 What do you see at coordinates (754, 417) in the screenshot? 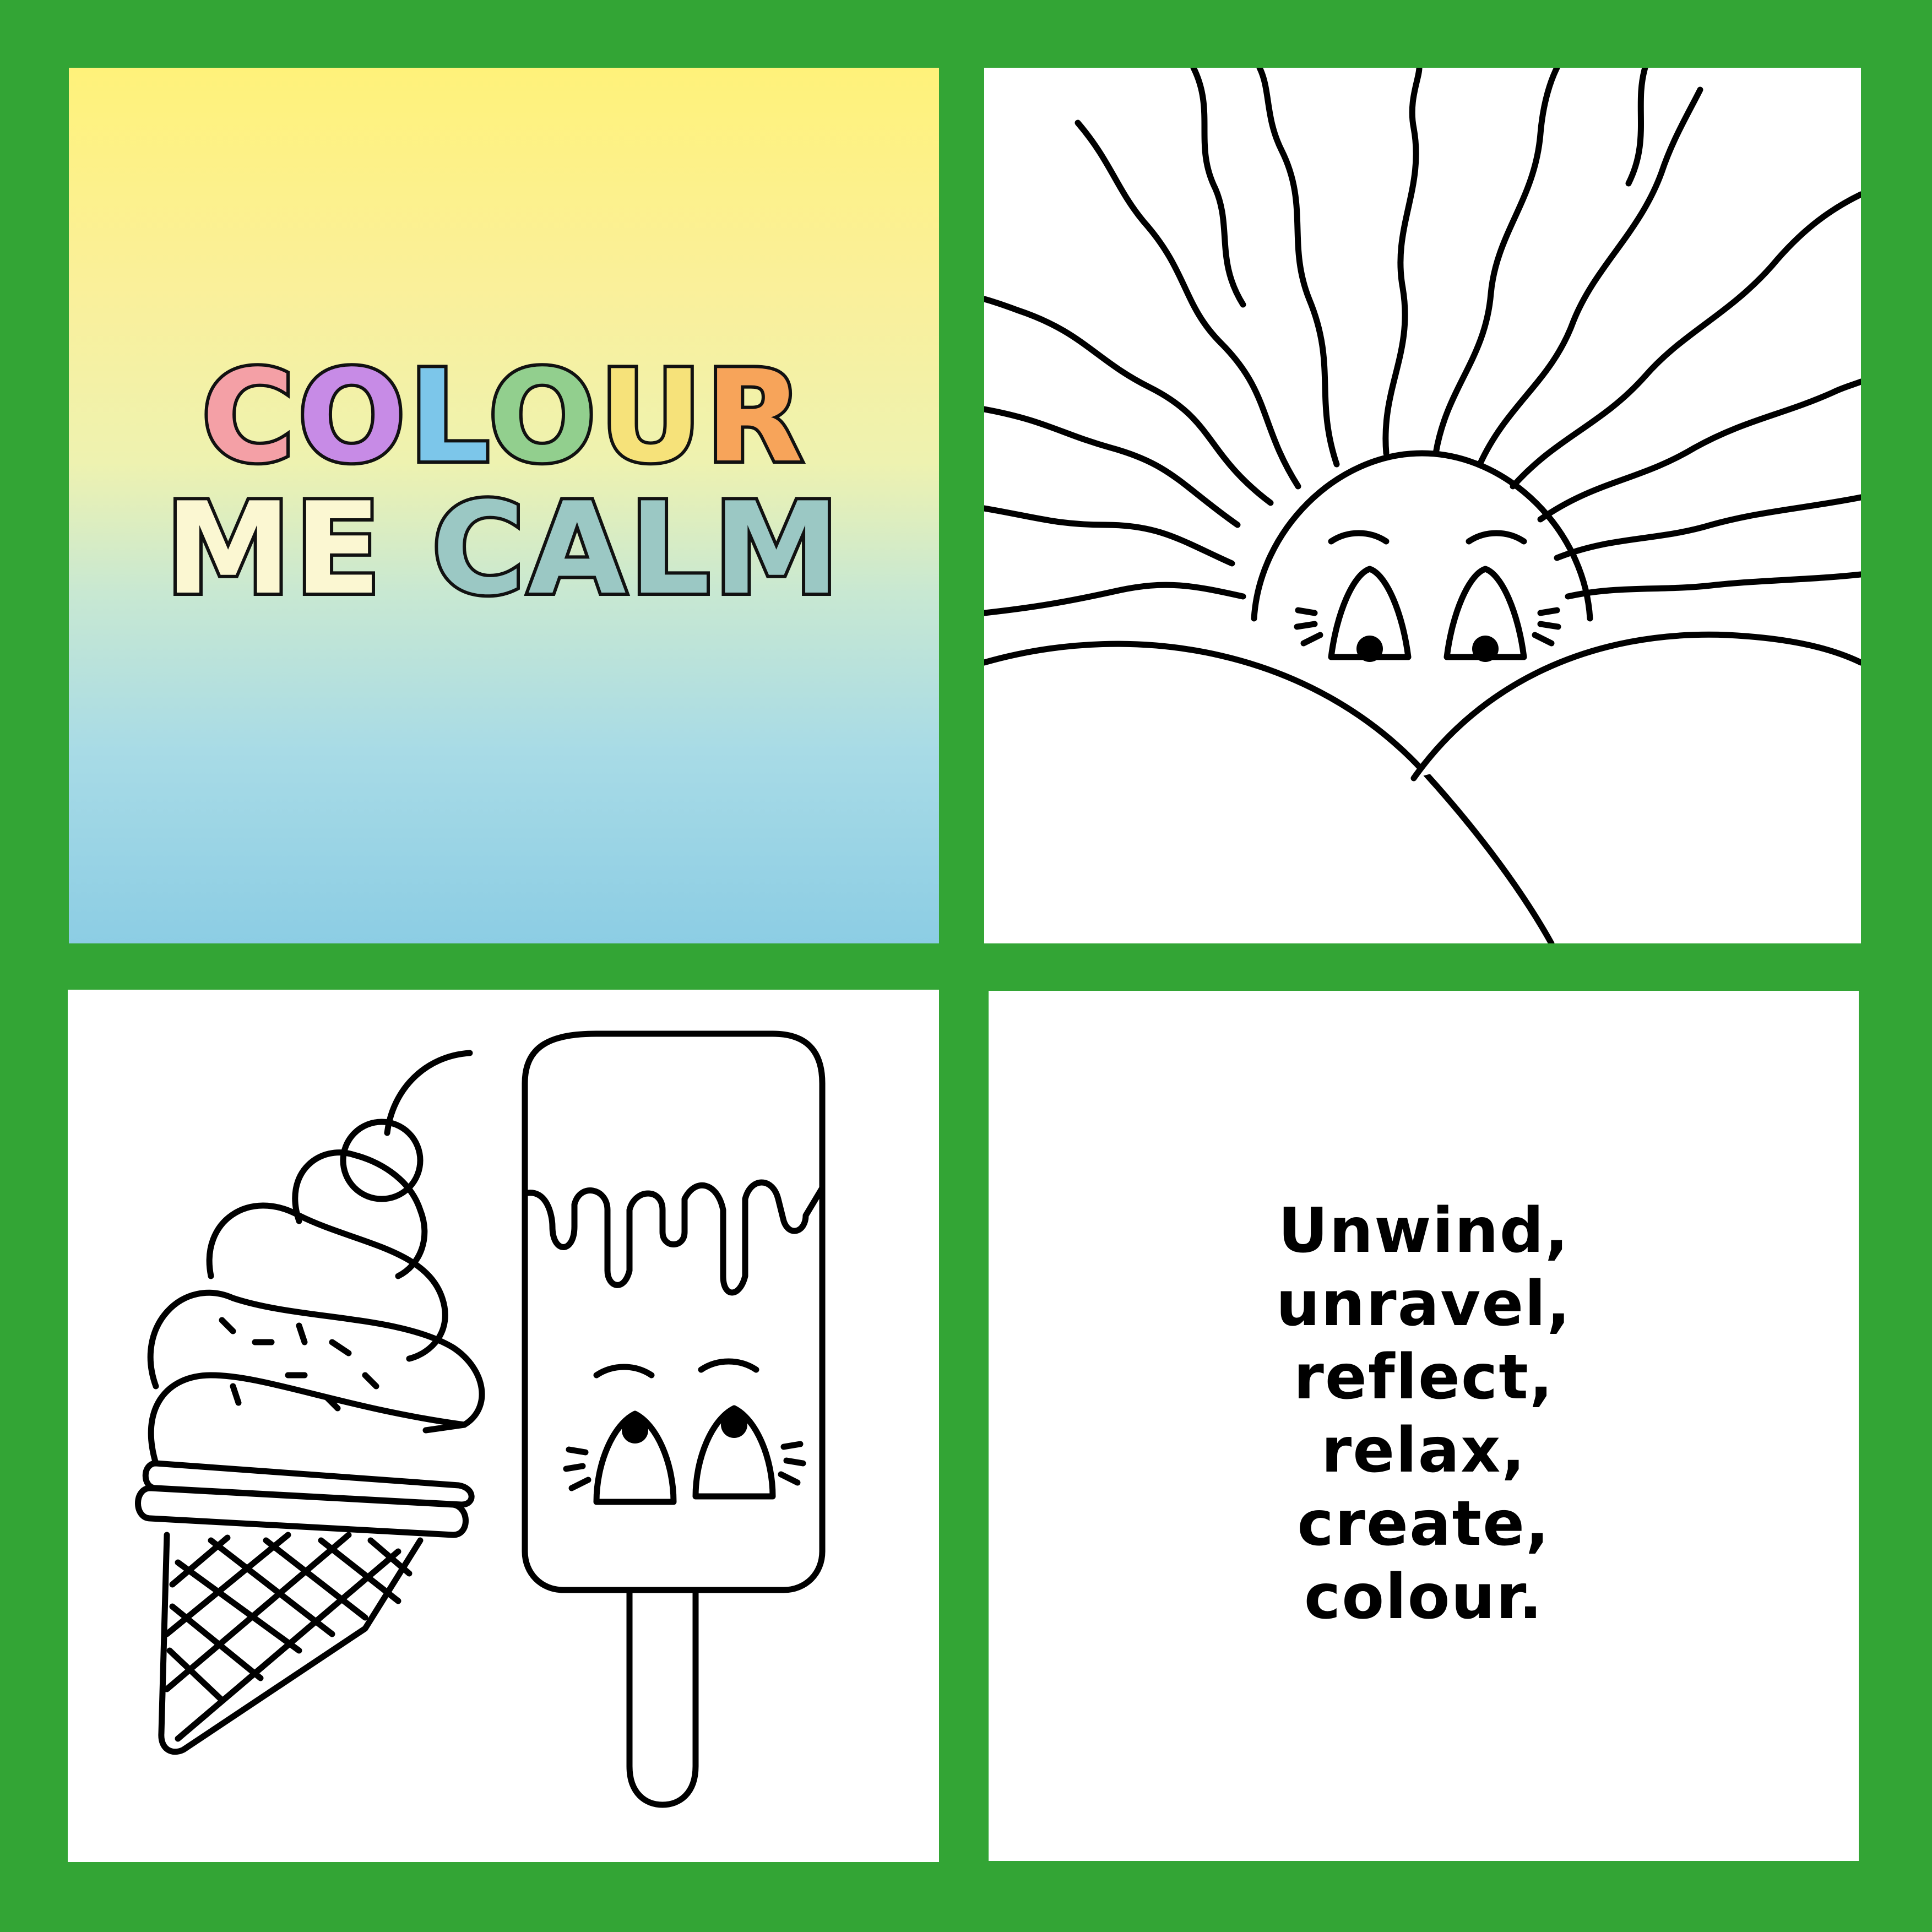
I see `title-letter: R` at bounding box center [754, 417].